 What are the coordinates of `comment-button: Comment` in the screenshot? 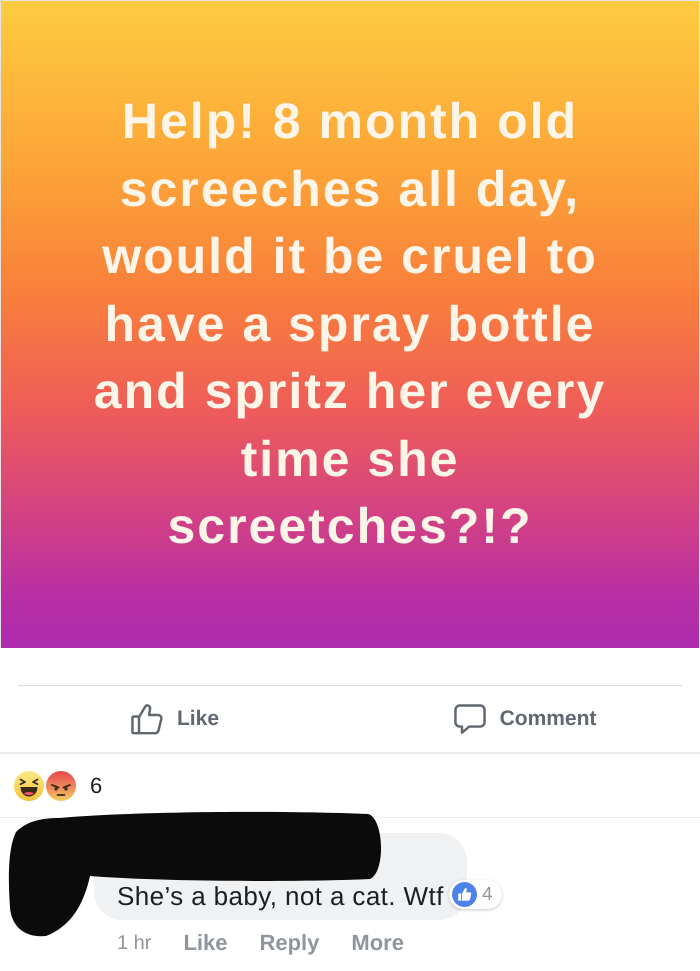 It's located at (525, 719).